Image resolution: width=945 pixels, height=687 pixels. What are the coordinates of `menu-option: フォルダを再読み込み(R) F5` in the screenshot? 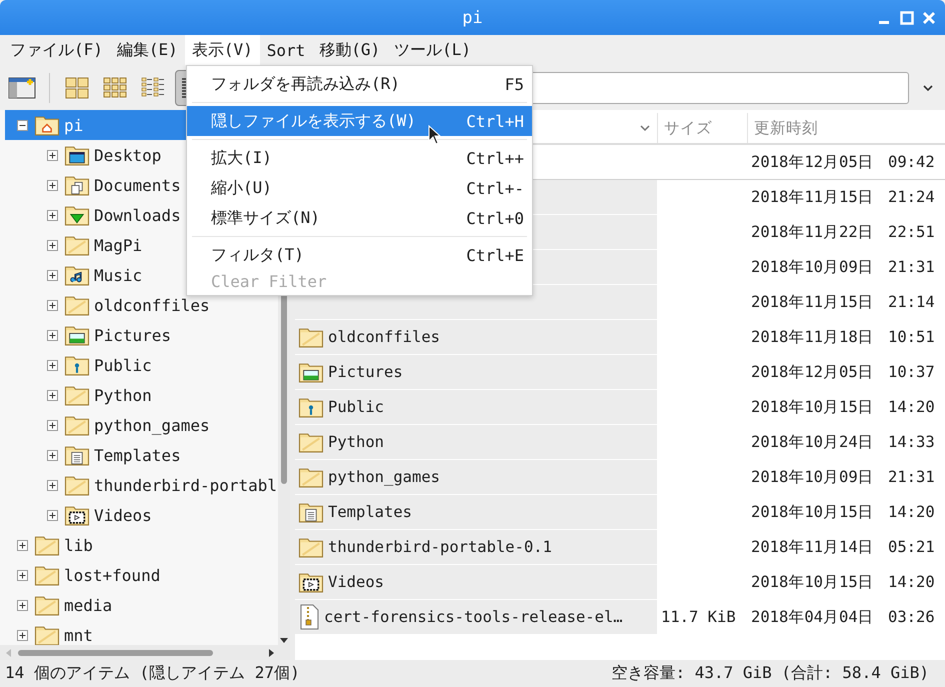 It's located at (359, 84).